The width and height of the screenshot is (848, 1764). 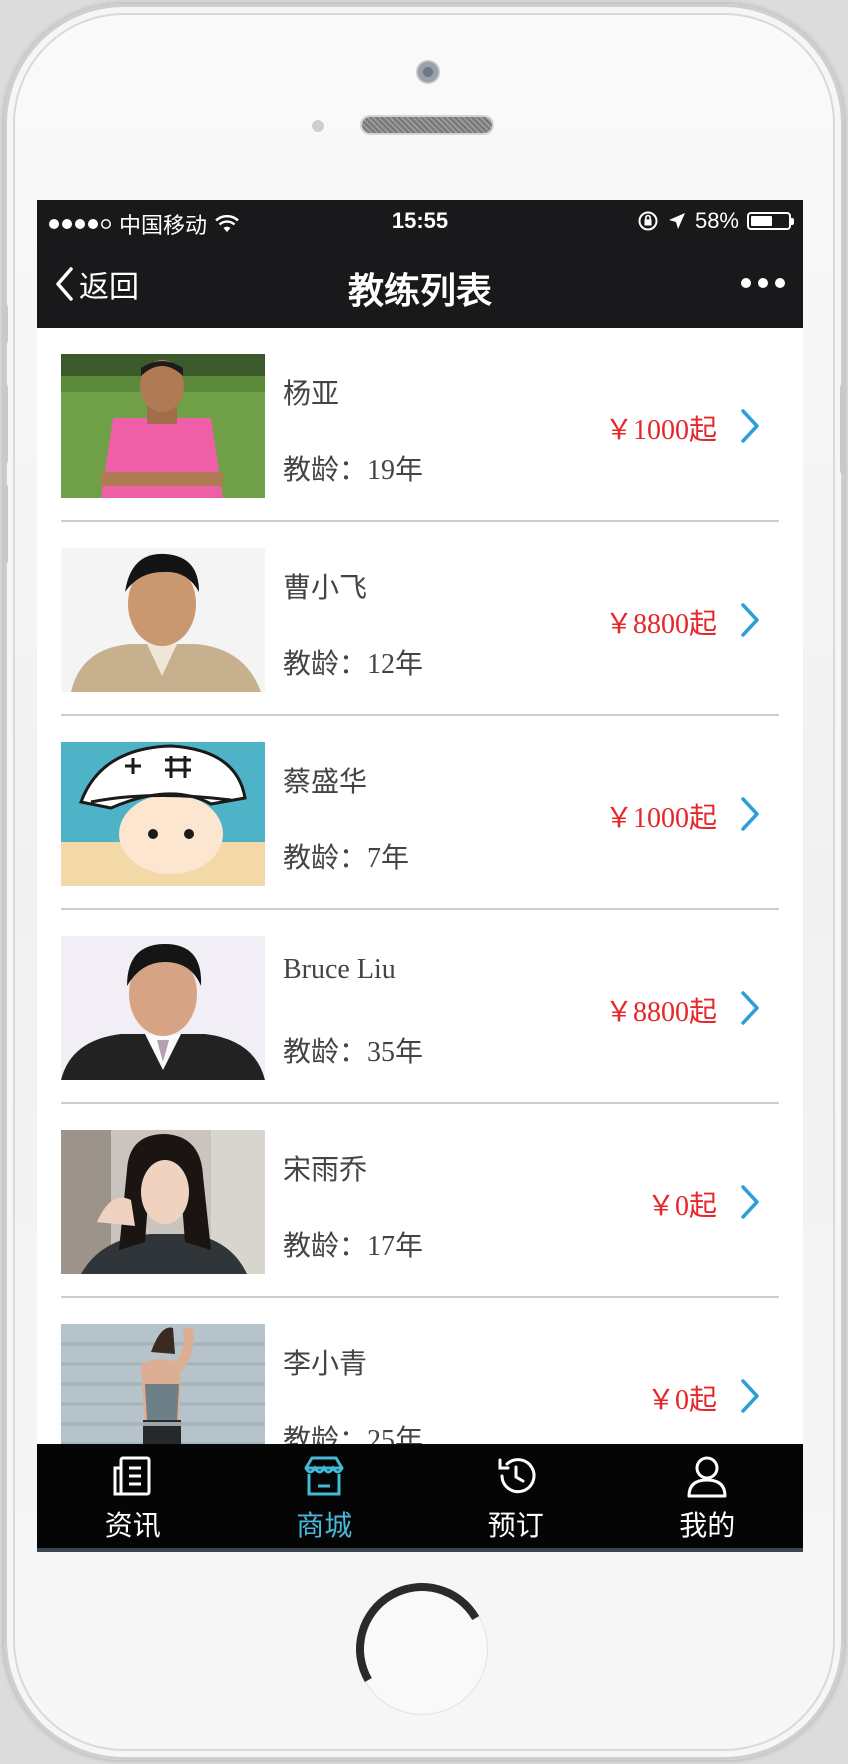 What do you see at coordinates (420, 813) in the screenshot?
I see `coach-row: 蔡盛华 教龄：7年 ￥1000起` at bounding box center [420, 813].